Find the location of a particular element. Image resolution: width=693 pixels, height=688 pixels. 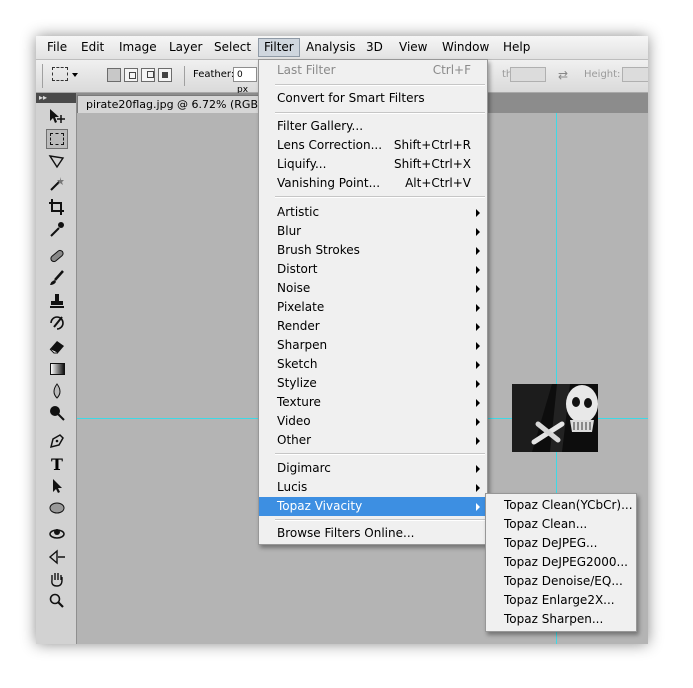

3d-orbit-icon is located at coordinates (57, 557).